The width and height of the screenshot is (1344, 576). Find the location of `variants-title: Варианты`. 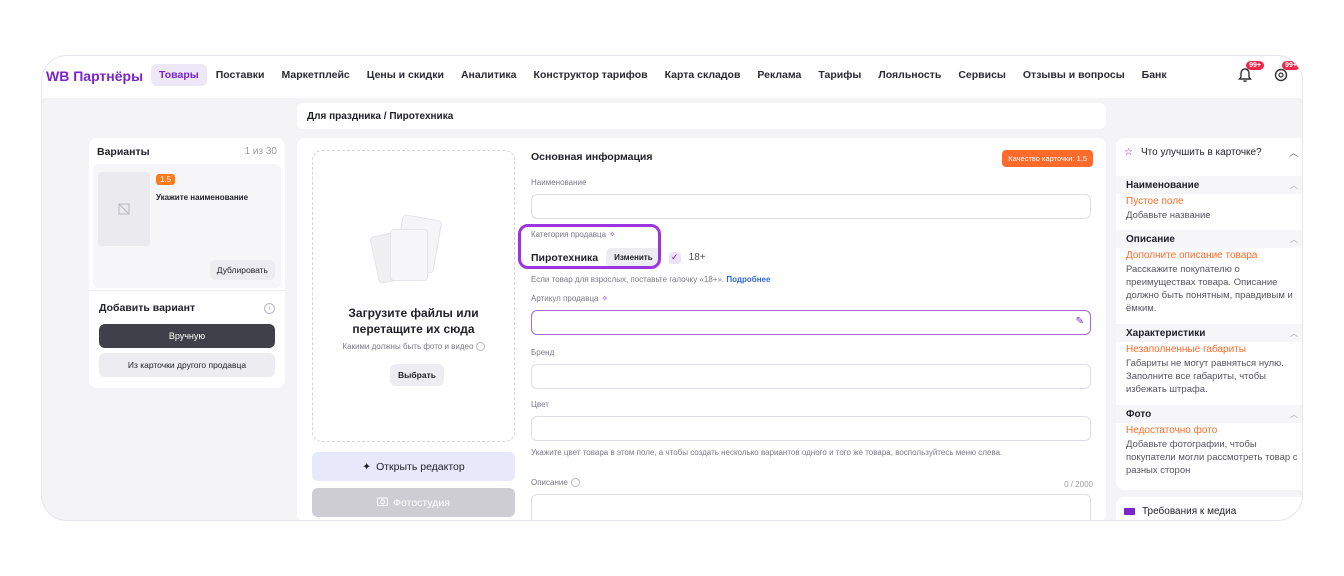

variants-title: Варианты is located at coordinates (123, 152).